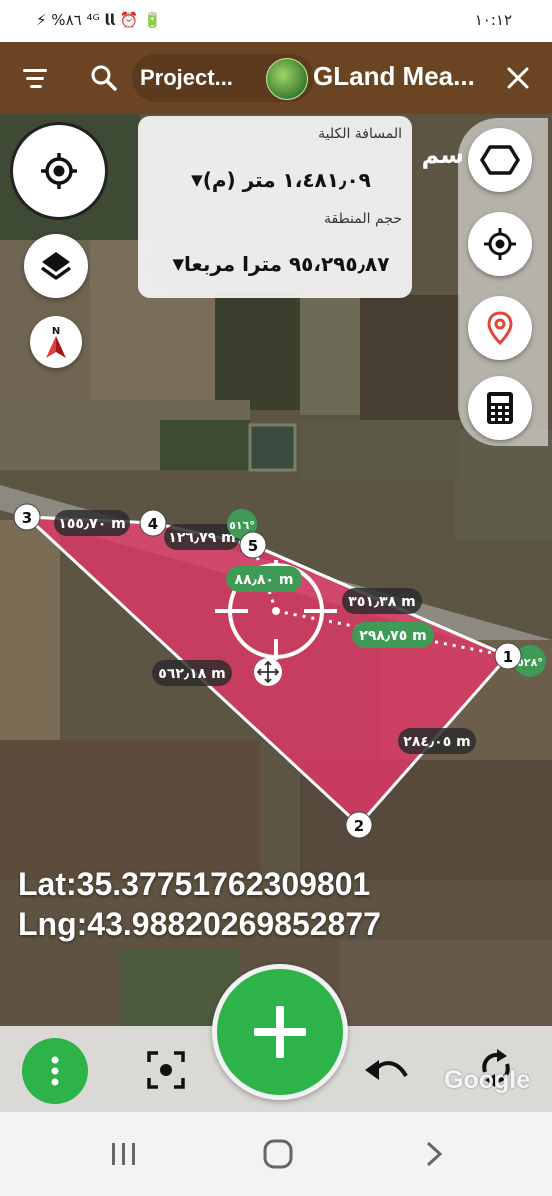 This screenshot has width=552, height=1196. I want to click on more-vert-icon, so click(55, 1071).